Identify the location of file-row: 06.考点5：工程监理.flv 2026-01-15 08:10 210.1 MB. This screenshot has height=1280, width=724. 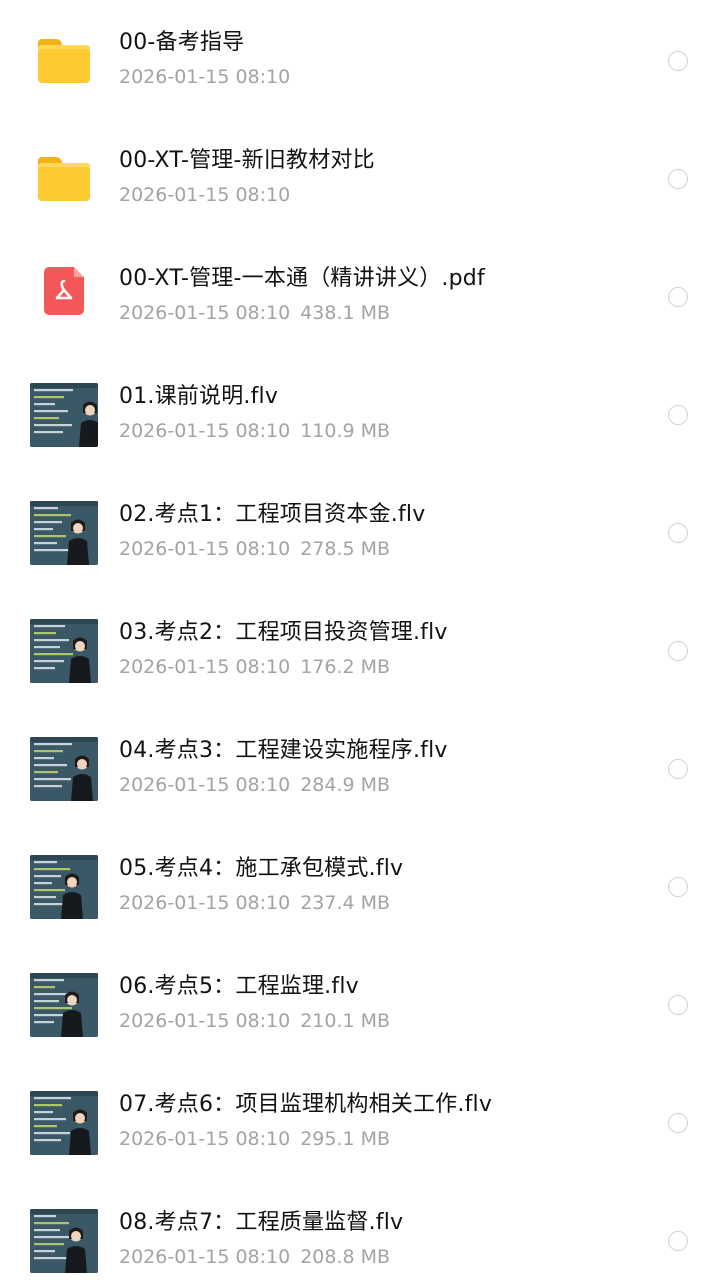
(362, 1003).